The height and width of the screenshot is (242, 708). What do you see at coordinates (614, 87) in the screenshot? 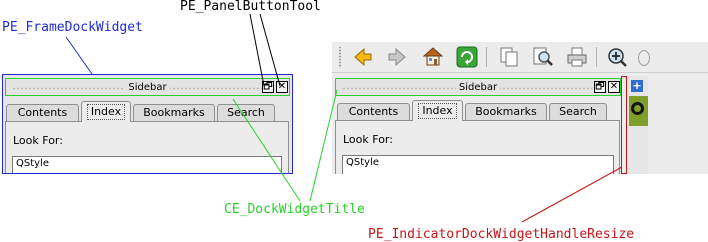
I see `close-button-right: ✕` at bounding box center [614, 87].